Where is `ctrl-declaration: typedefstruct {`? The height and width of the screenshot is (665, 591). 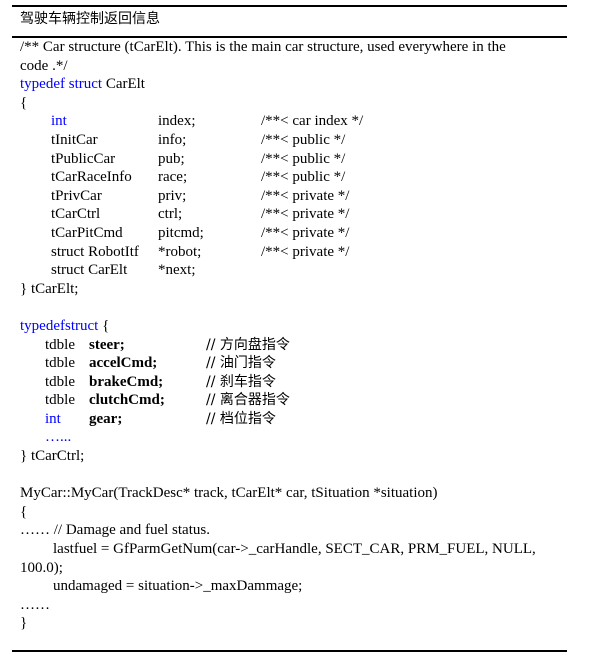 ctrl-declaration: typedefstruct { is located at coordinates (64, 326).